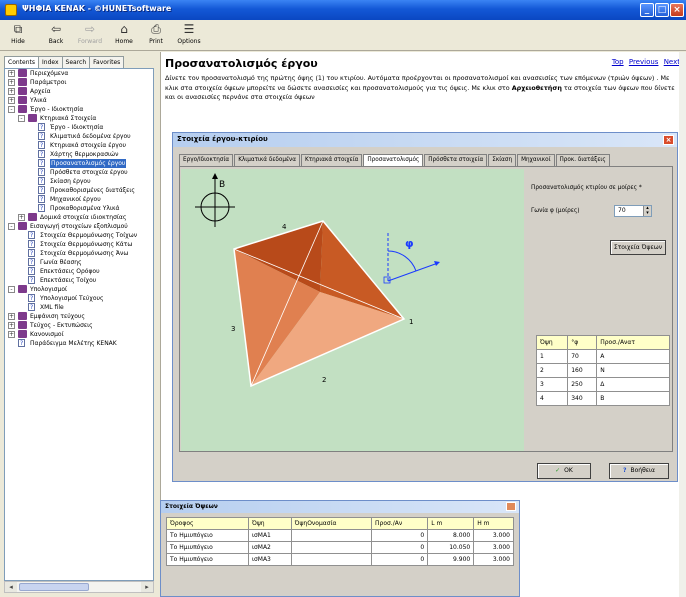 The image size is (686, 597). Describe the element at coordinates (79, 163) in the screenshot. I see `tree-item: Προσανατολισμός έργου` at that location.